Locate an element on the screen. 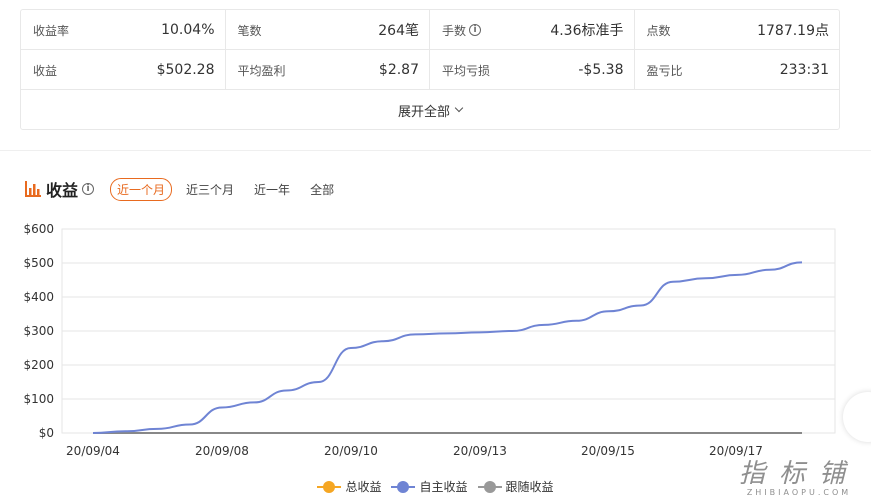 Image resolution: width=871 pixels, height=501 pixels. legend-item-total: 总收益 is located at coordinates (349, 486).